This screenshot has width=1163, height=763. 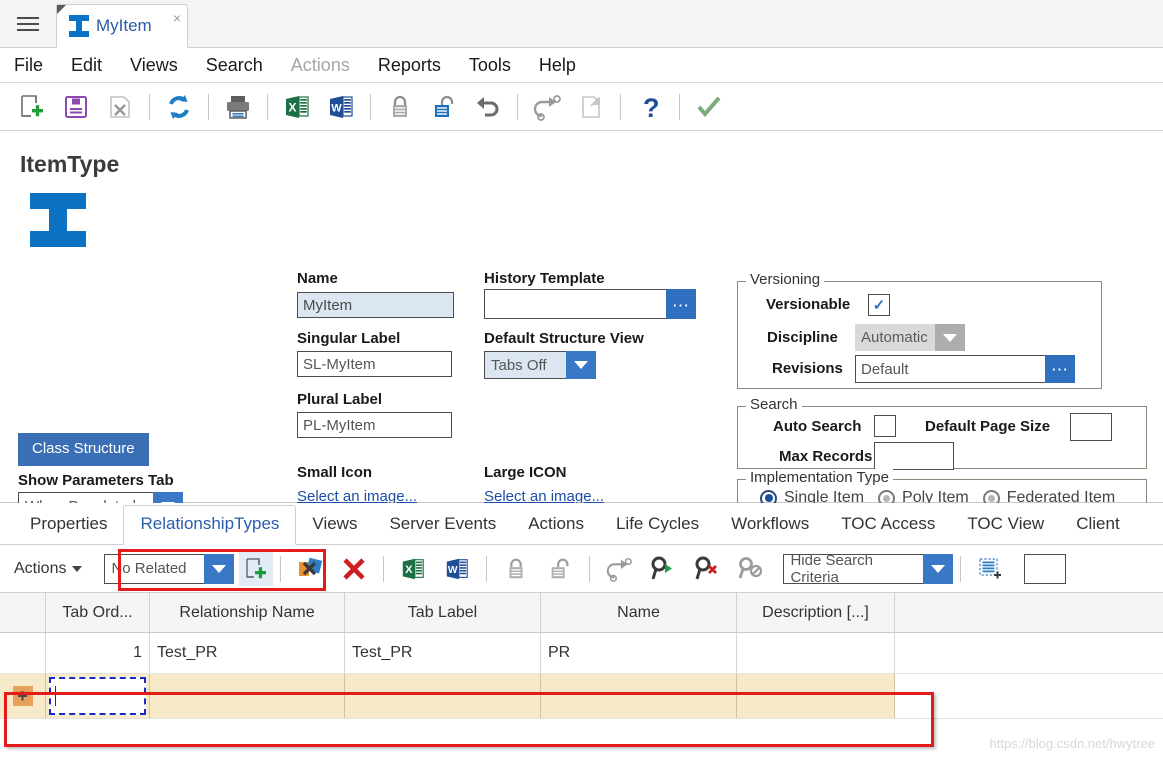 I want to click on discipline-select: Automatic, so click(x=910, y=337).